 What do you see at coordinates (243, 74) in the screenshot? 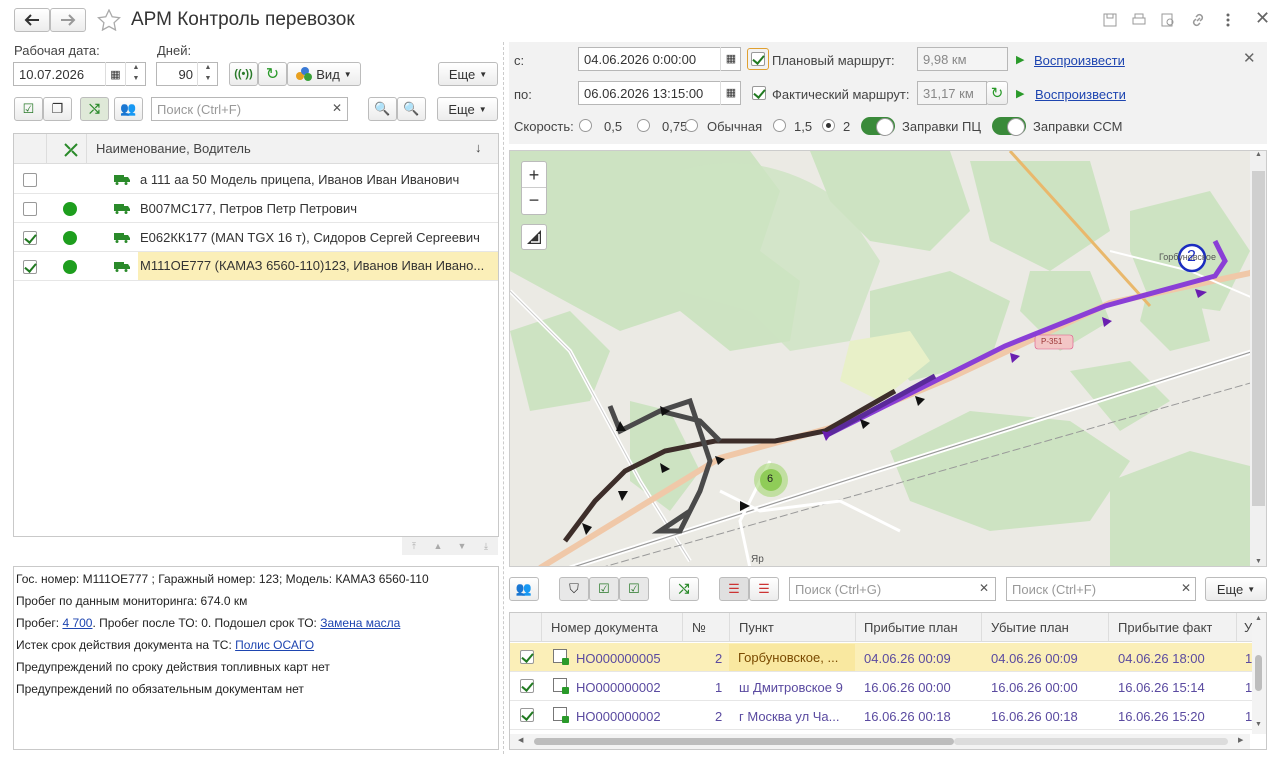
I see `broadcast-button: ((•))` at bounding box center [243, 74].